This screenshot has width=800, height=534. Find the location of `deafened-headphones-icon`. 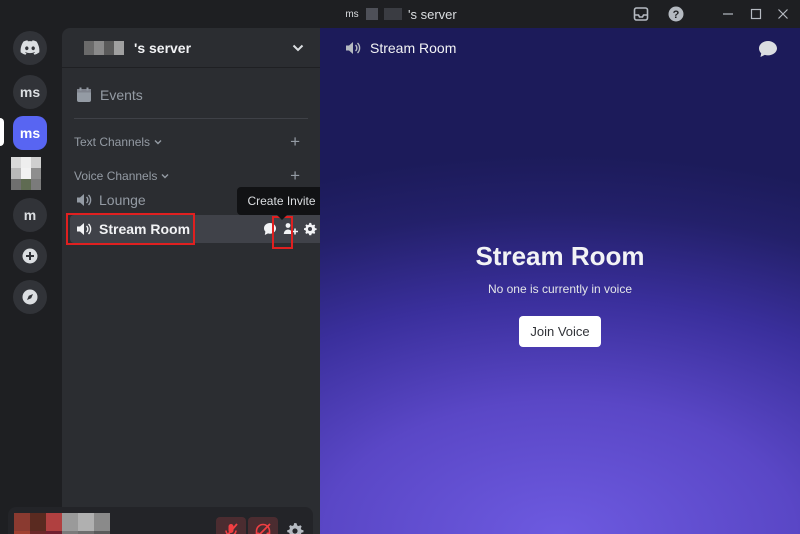

deafened-headphones-icon is located at coordinates (263, 528).